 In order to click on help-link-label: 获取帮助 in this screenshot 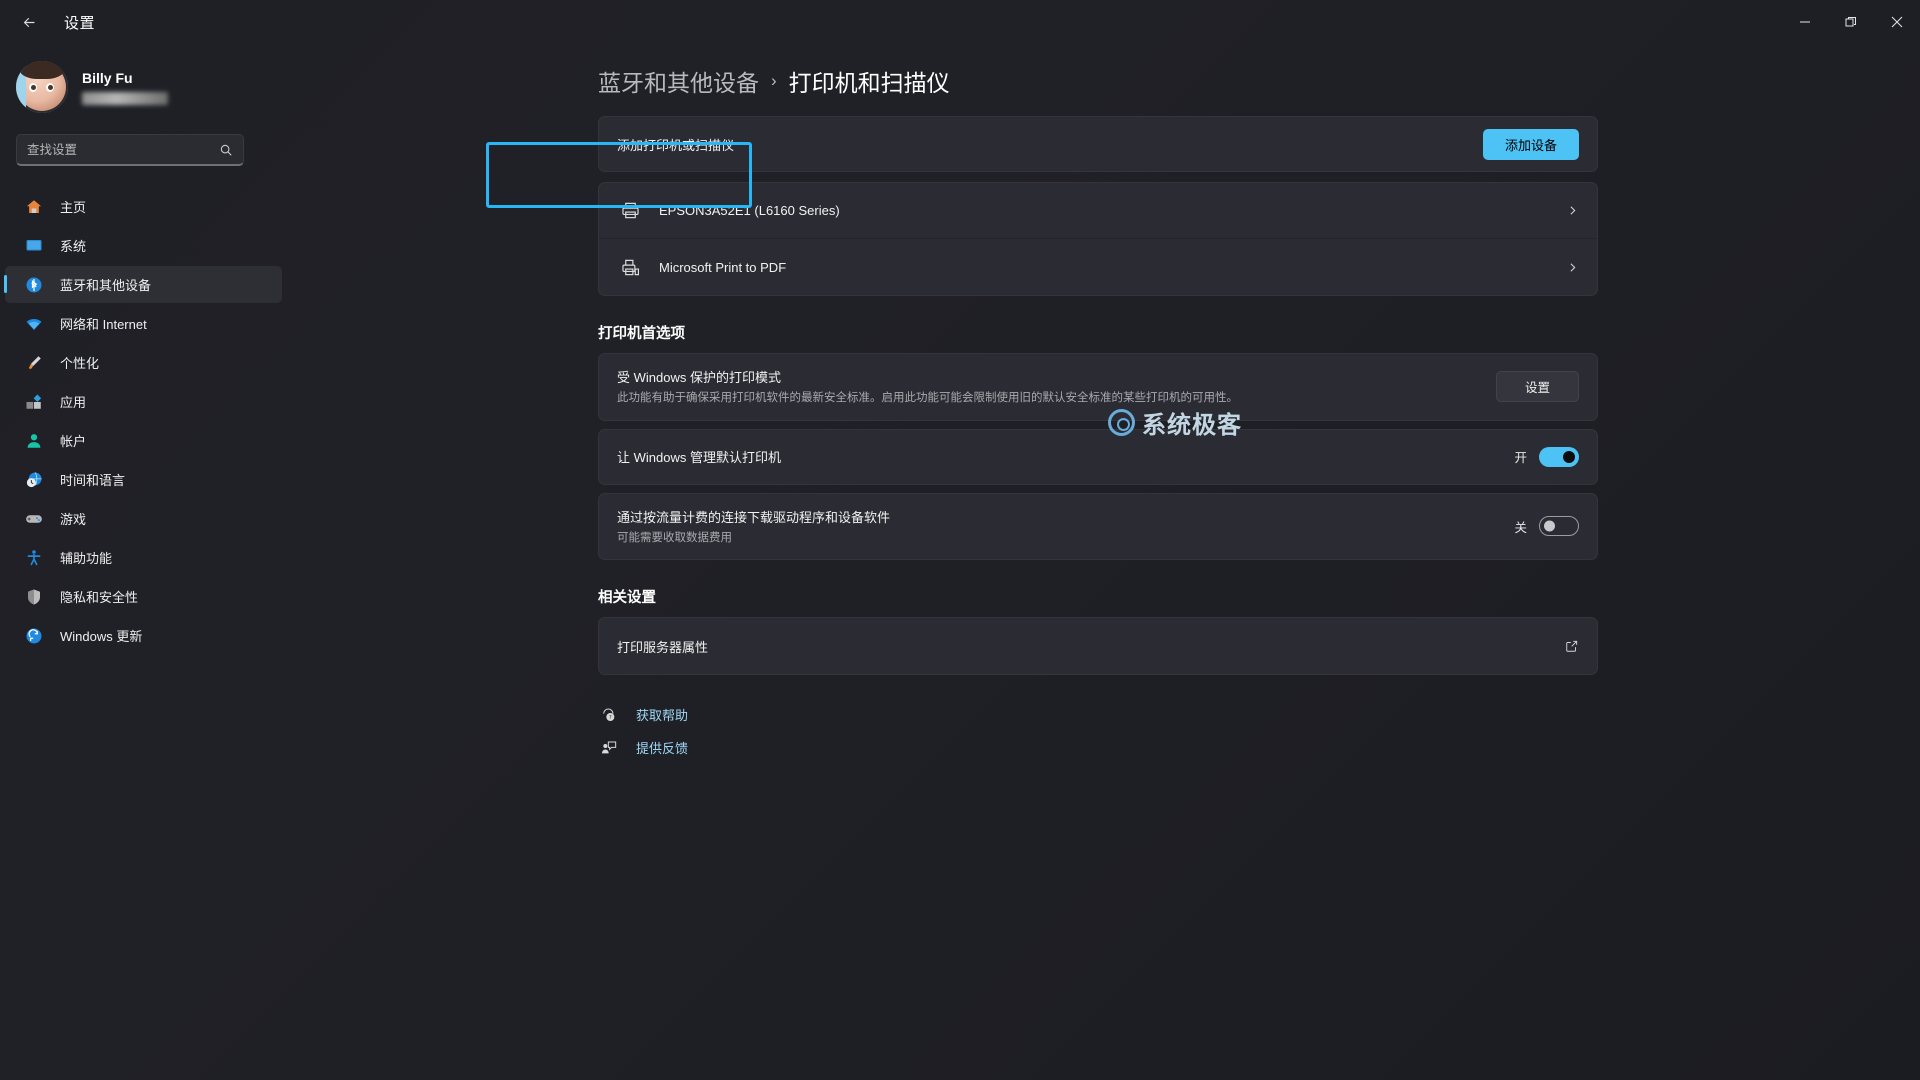, I will do `click(662, 716)`.